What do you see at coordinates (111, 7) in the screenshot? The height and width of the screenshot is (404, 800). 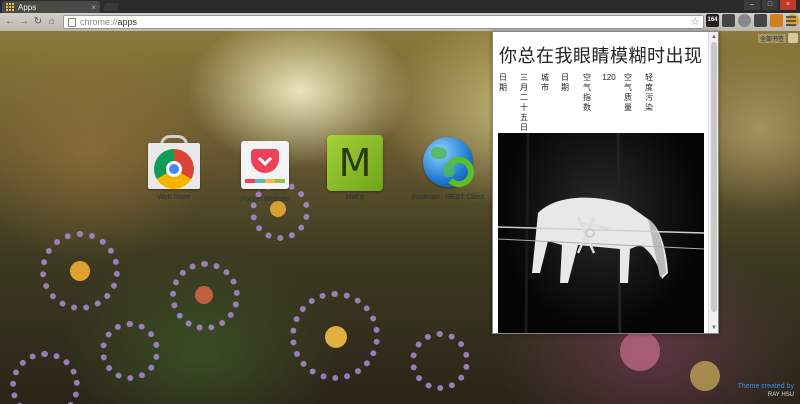 I see `new-tab-button` at bounding box center [111, 7].